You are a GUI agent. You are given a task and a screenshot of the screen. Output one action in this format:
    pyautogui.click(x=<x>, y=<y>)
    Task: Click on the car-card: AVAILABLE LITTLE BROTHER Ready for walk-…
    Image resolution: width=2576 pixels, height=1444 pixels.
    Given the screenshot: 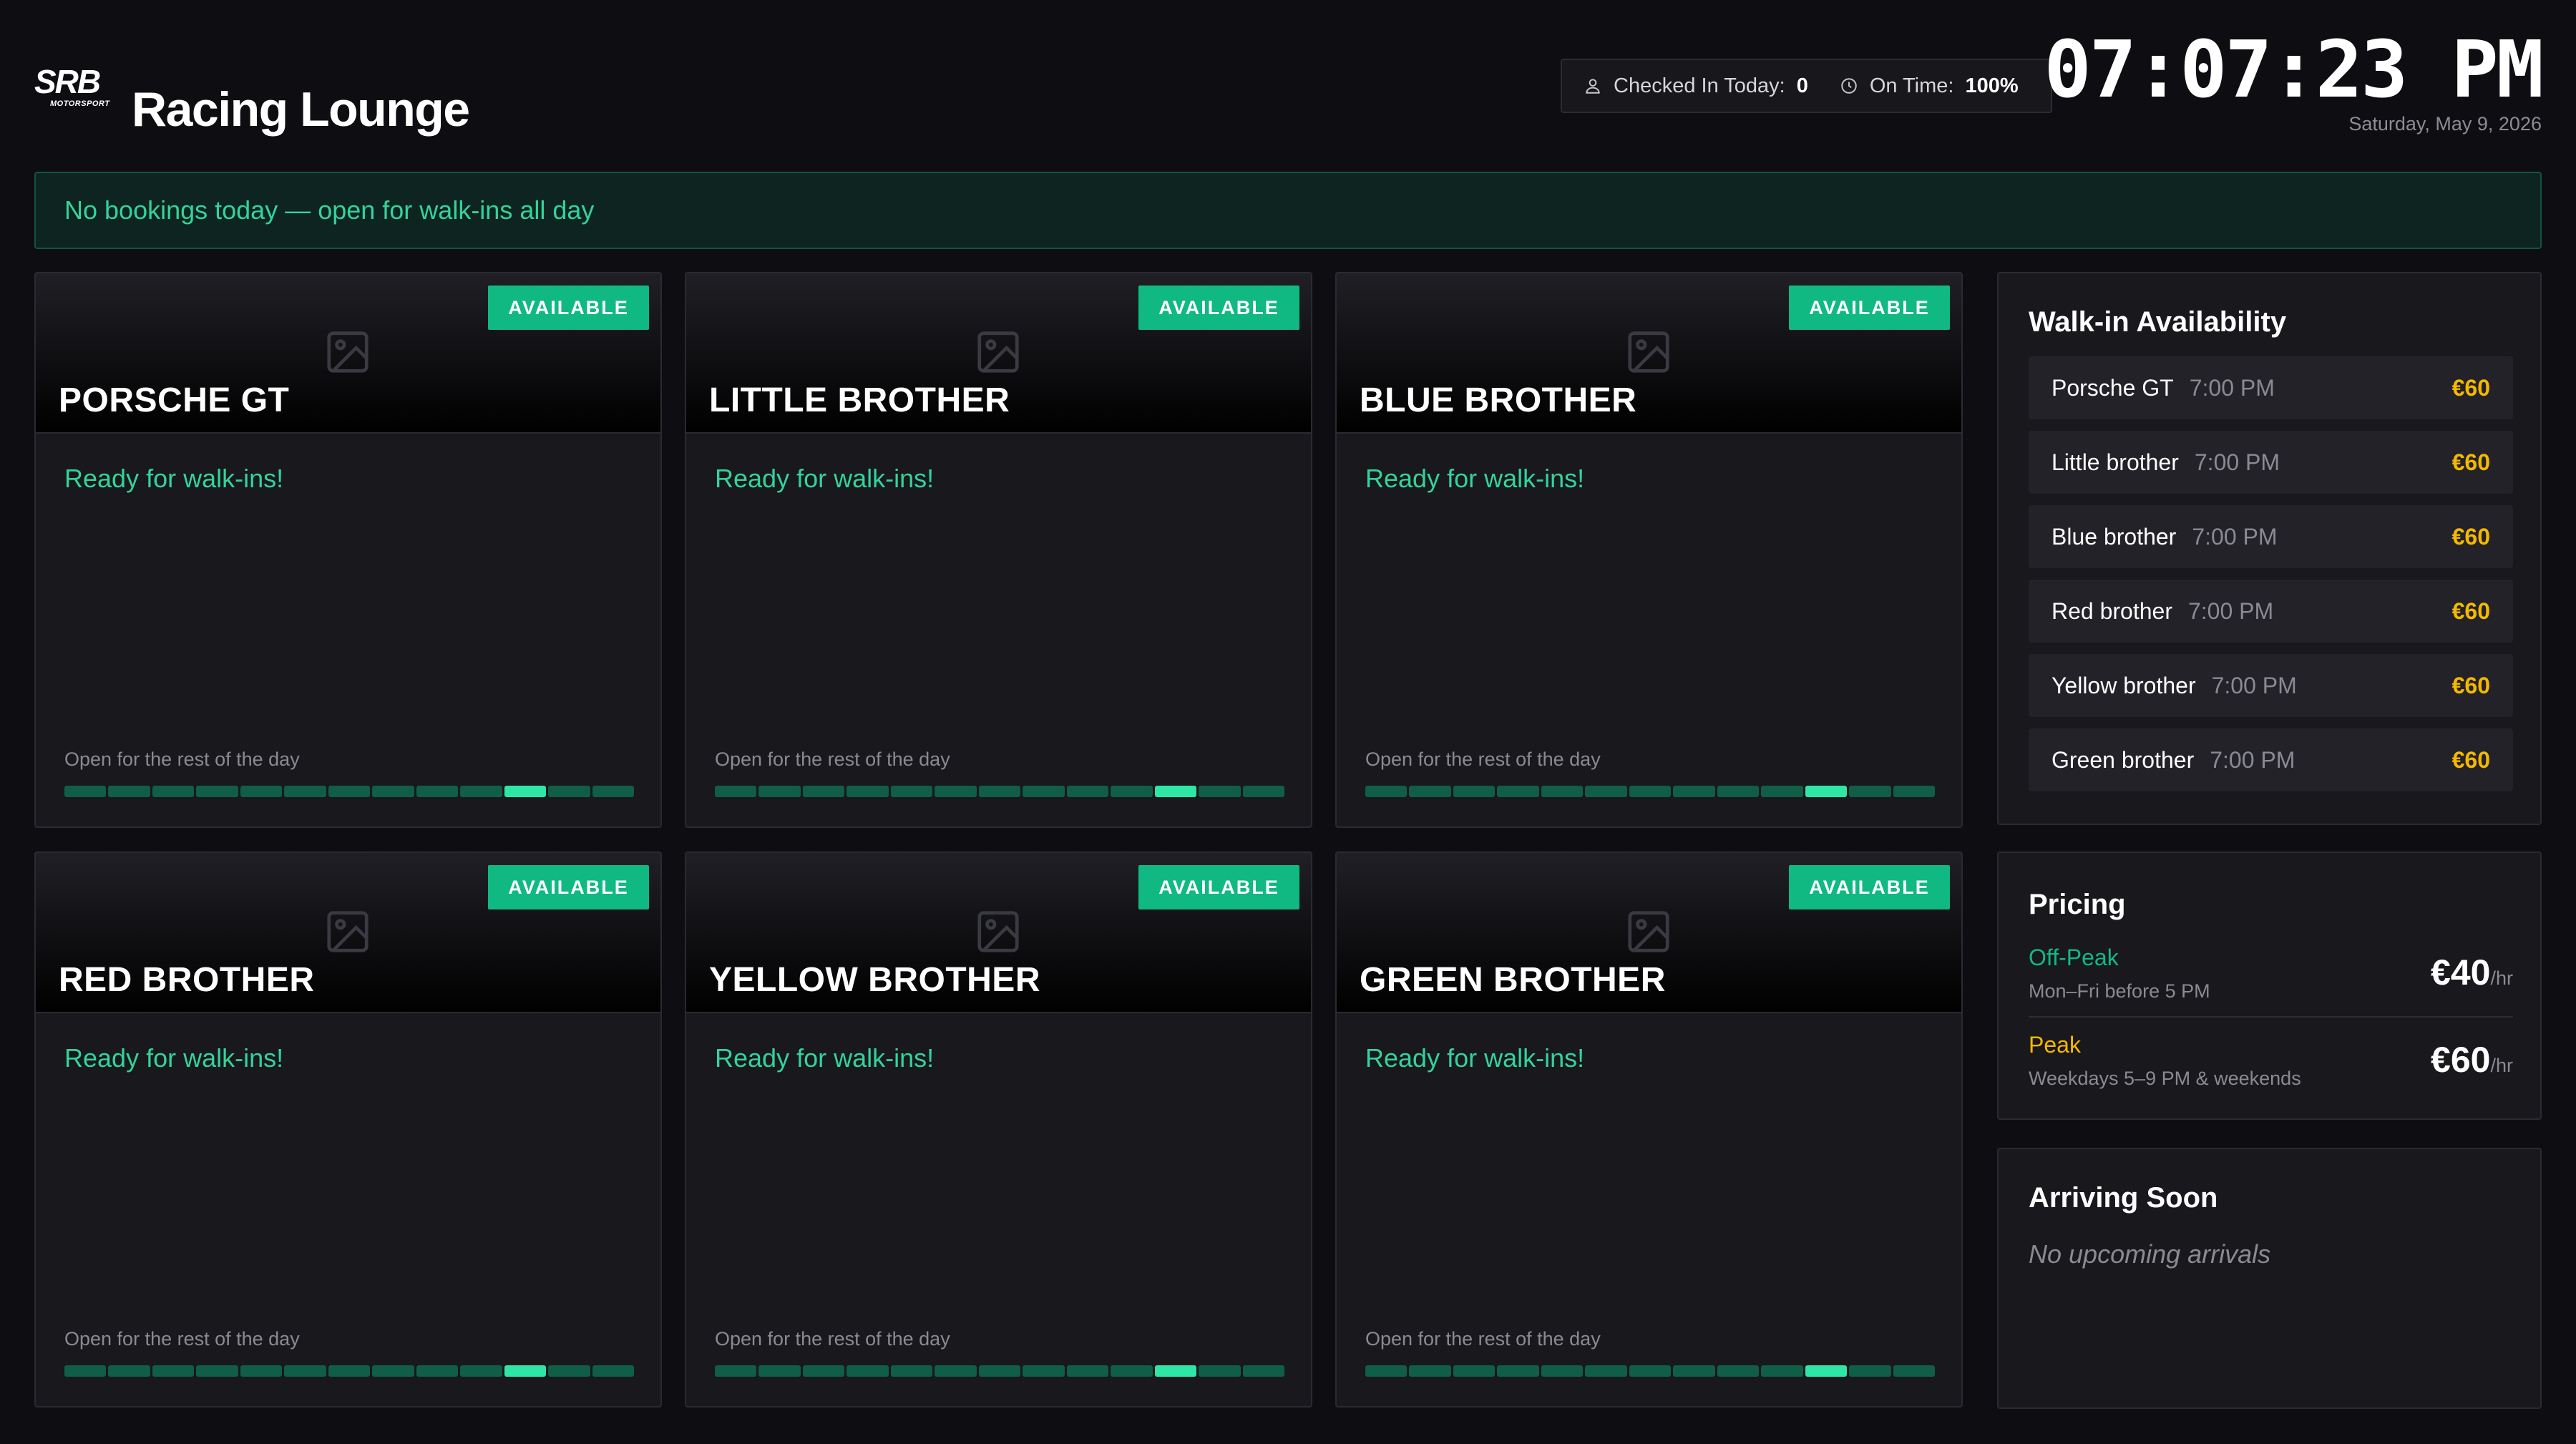 What is the action you would take?
    pyautogui.click(x=998, y=550)
    